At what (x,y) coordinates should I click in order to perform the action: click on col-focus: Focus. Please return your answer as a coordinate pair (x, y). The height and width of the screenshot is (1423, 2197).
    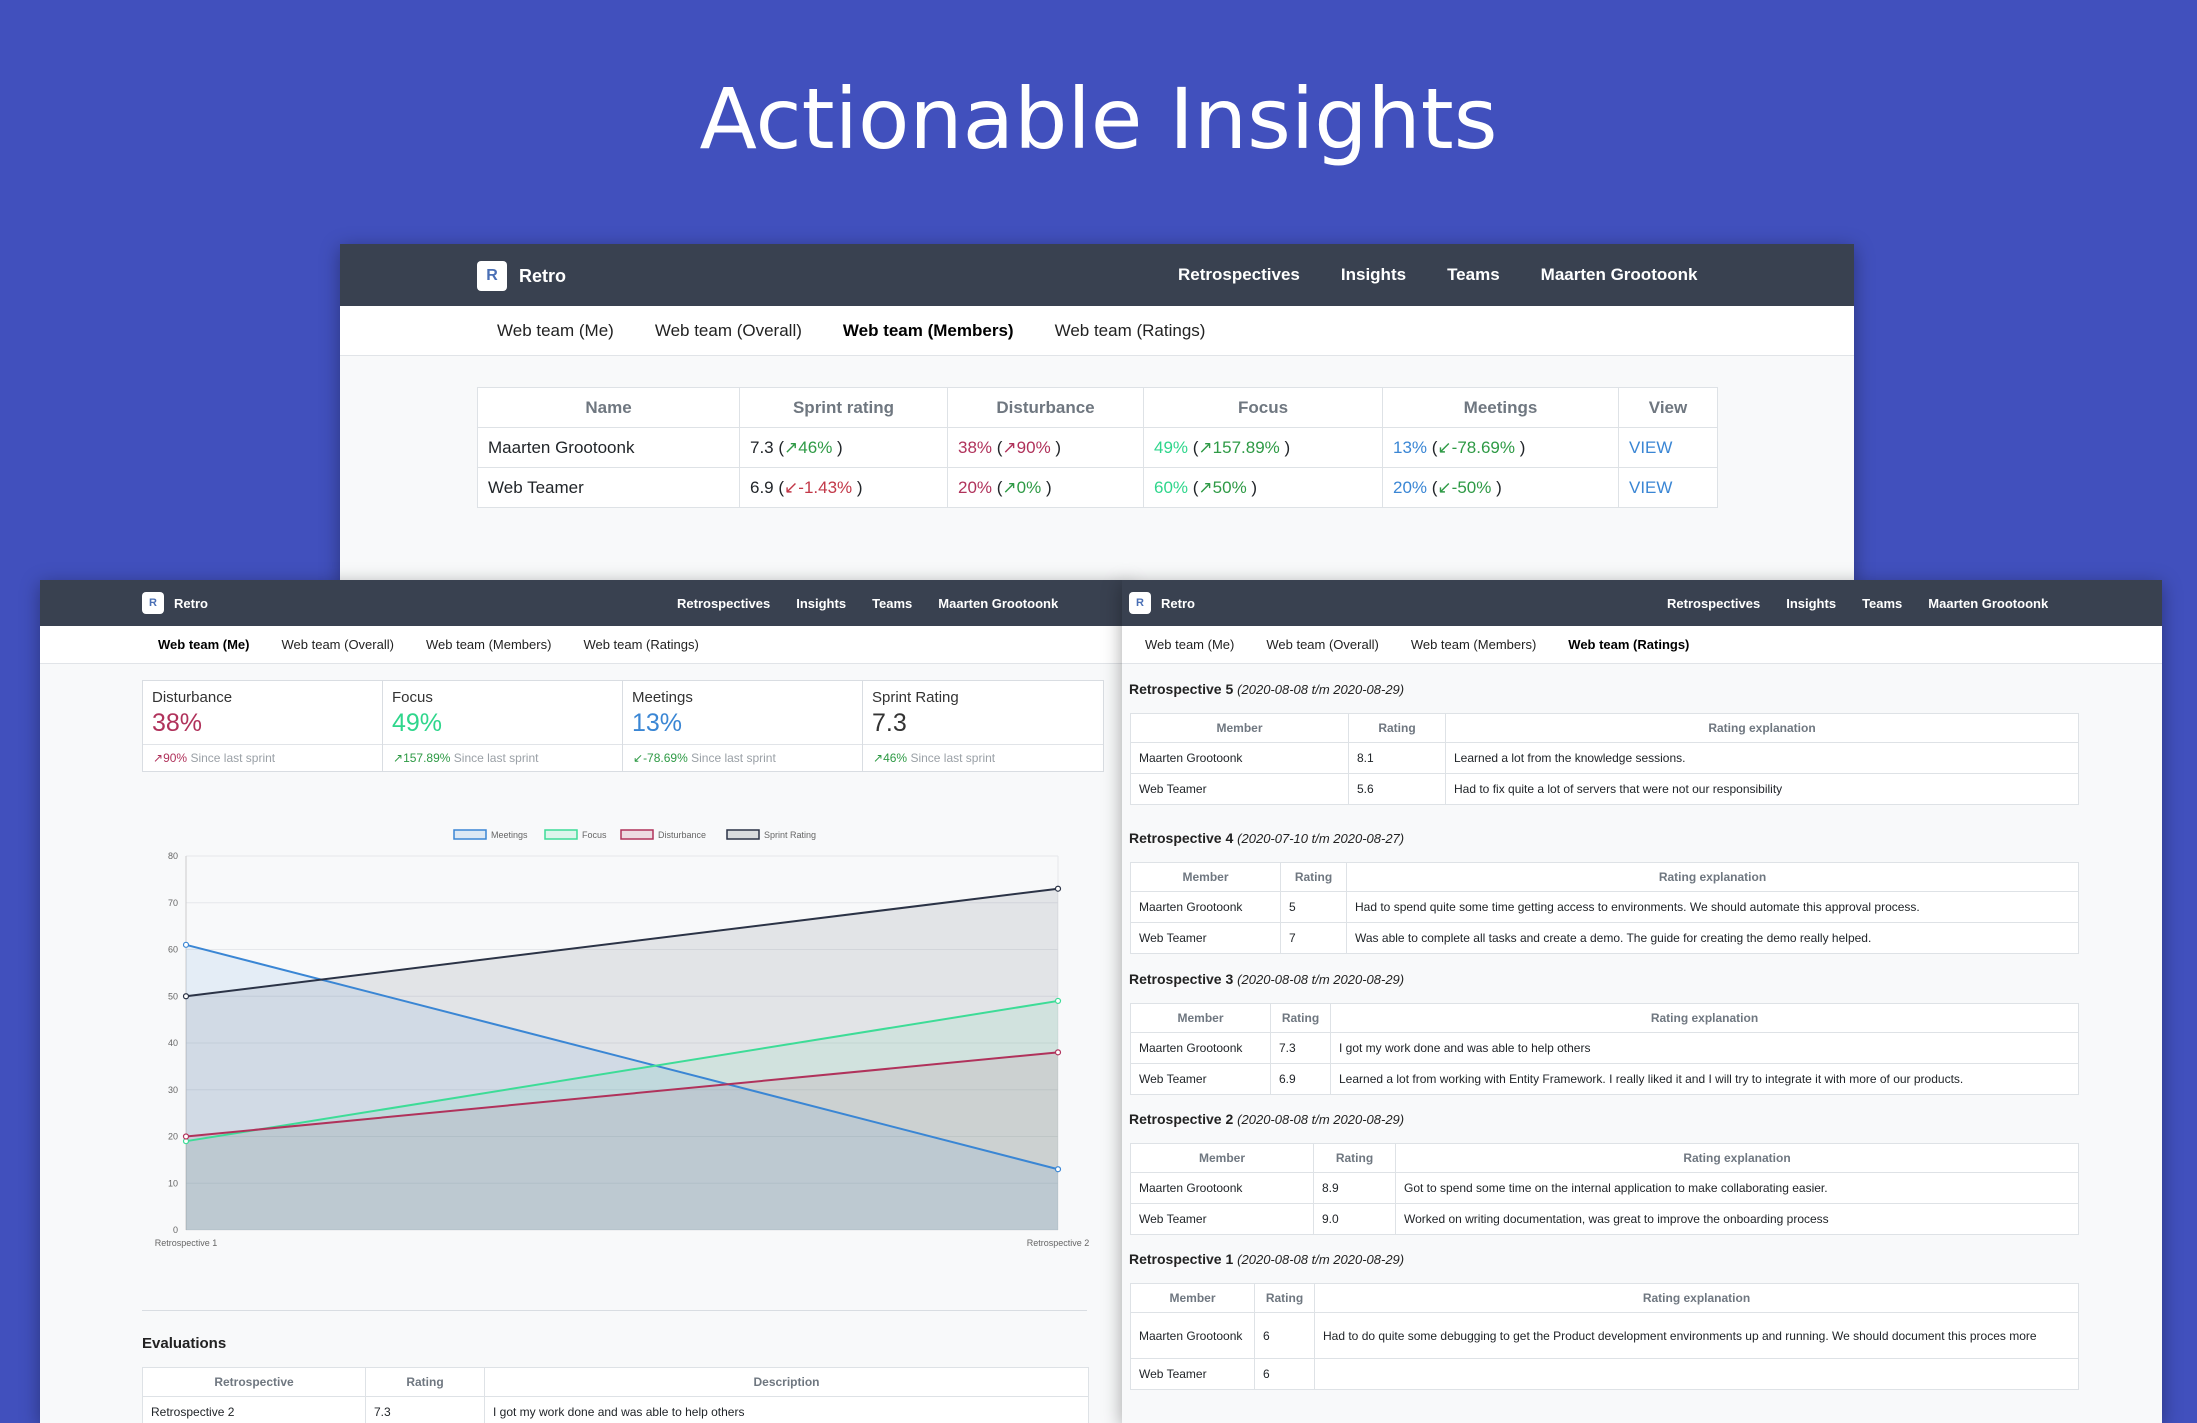
    Looking at the image, I should click on (1263, 407).